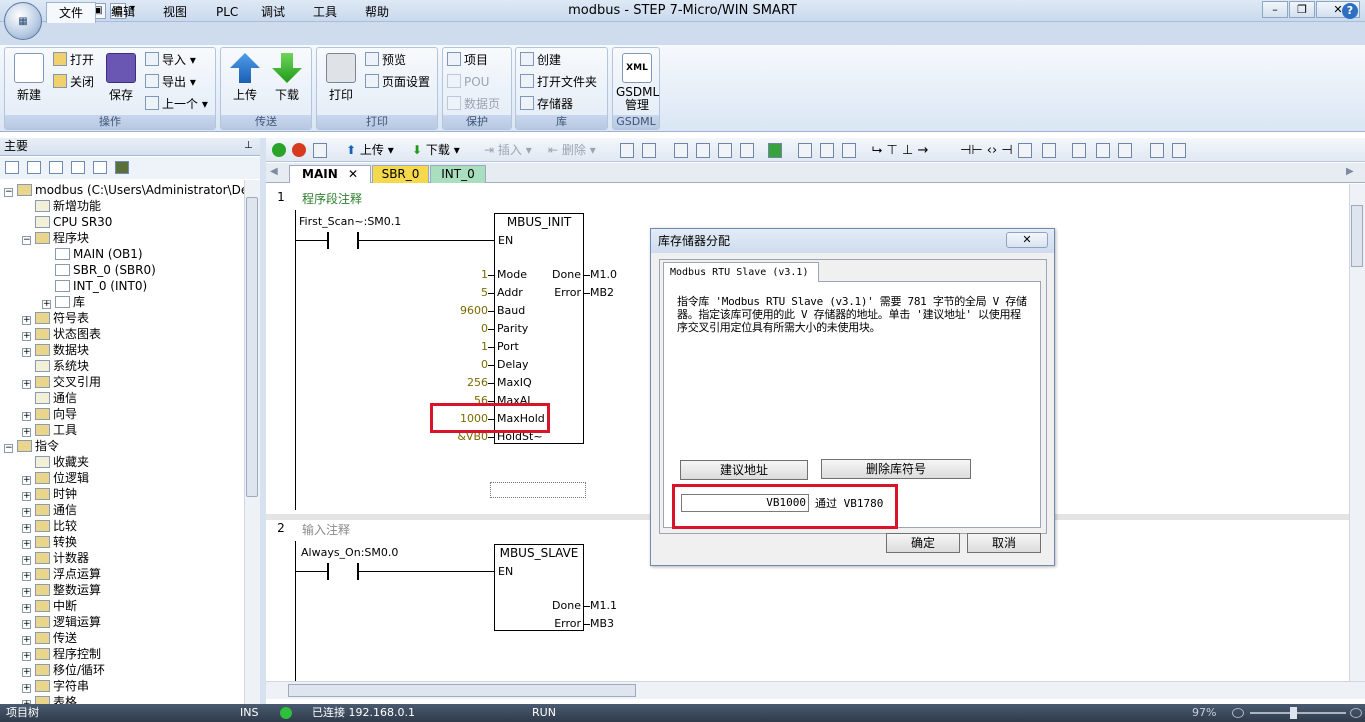  What do you see at coordinates (63, 670) in the screenshot?
I see `tree-item: + 移位/循环` at bounding box center [63, 670].